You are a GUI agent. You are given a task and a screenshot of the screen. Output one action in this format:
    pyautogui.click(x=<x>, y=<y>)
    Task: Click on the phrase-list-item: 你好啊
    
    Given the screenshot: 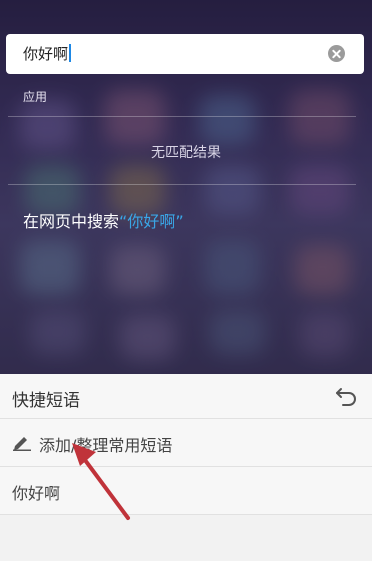 What is the action you would take?
    pyautogui.click(x=186, y=490)
    